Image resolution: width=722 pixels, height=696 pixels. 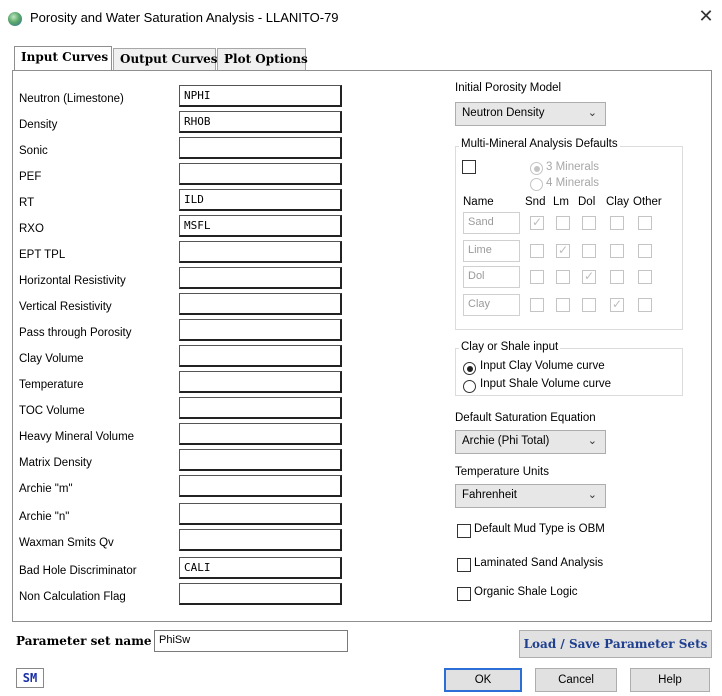 What do you see at coordinates (52, 411) in the screenshot?
I see `curve-label: TOC Volume` at bounding box center [52, 411].